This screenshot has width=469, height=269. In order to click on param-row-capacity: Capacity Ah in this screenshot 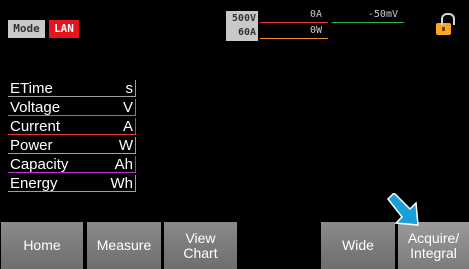, I will do `click(72, 164)`.